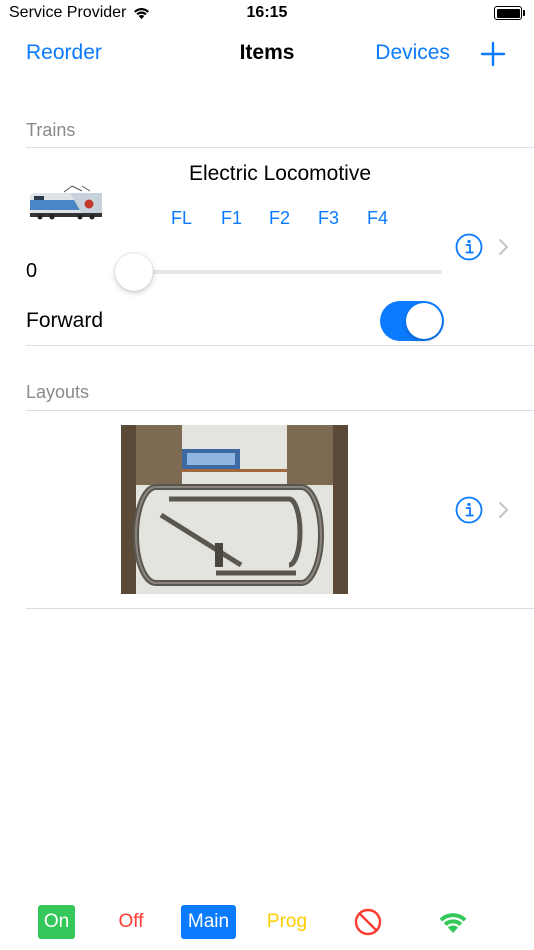 Image resolution: width=534 pixels, height=950 pixels. Describe the element at coordinates (231, 218) in the screenshot. I see `function-f1-button: F1` at that location.